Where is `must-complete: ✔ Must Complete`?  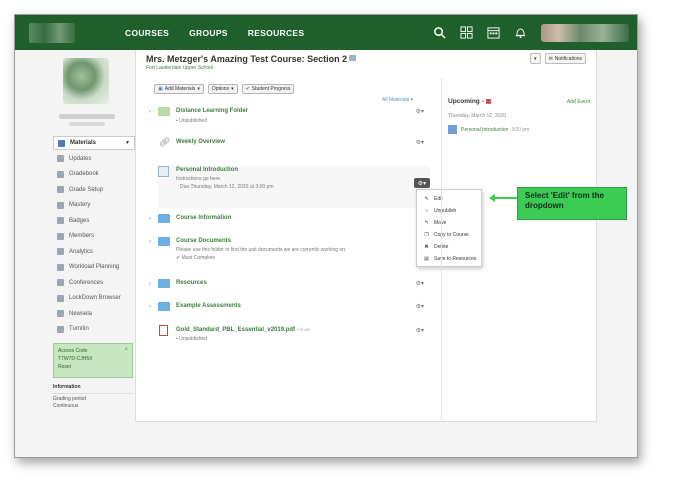
must-complete: ✔ Must Complete is located at coordinates (196, 258).